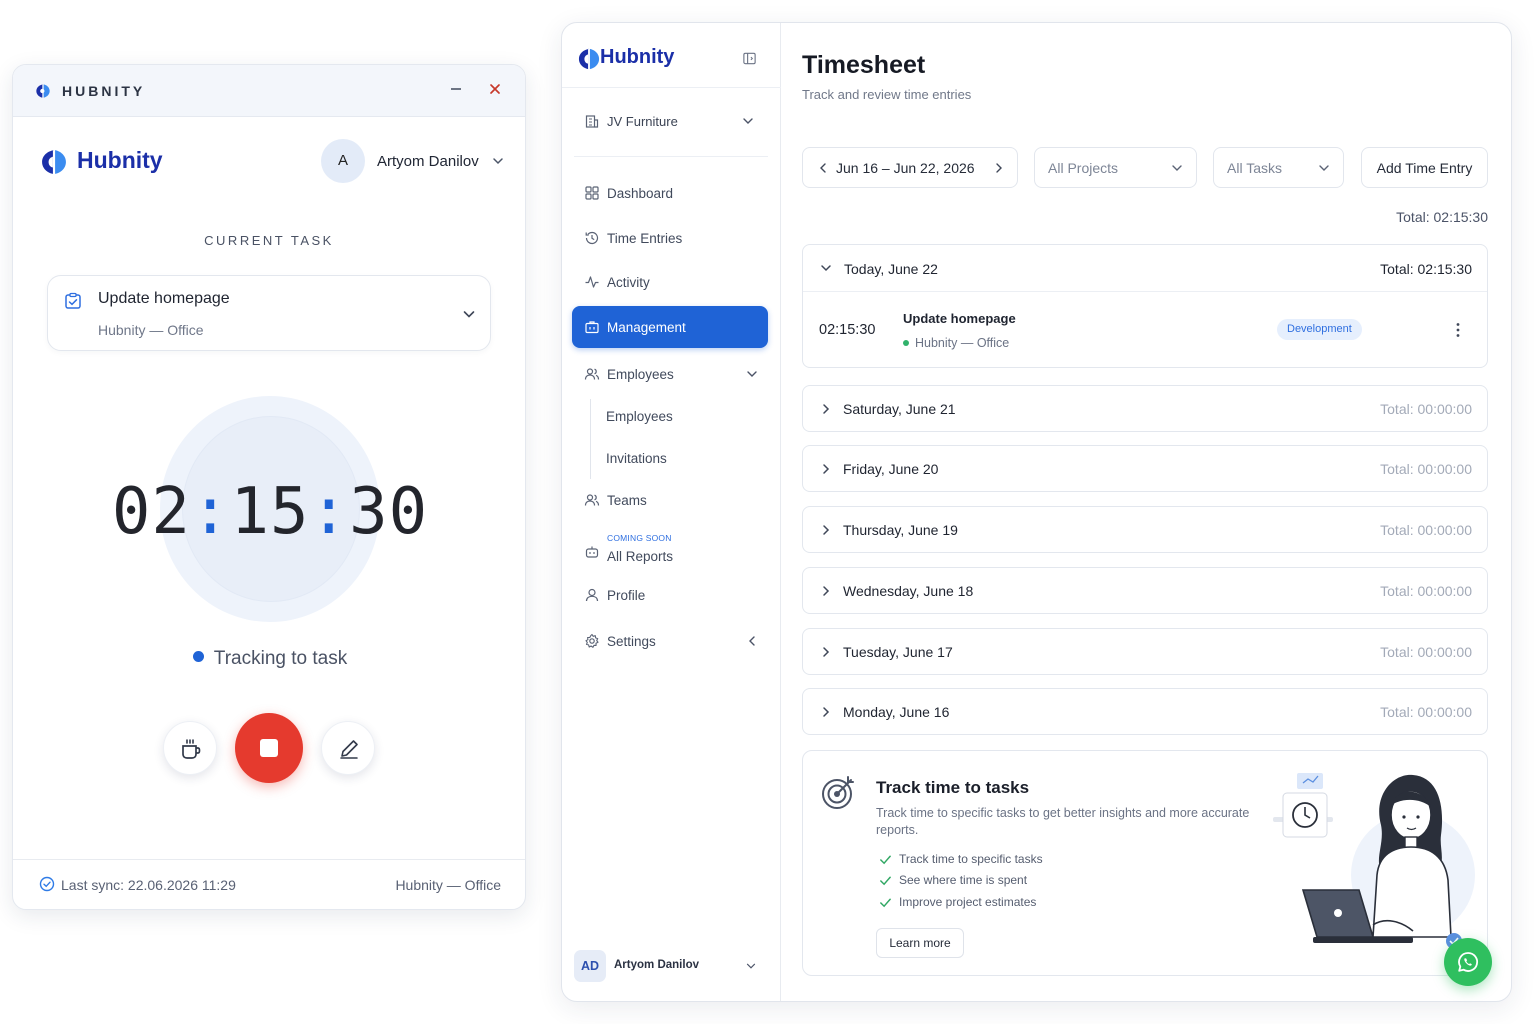 This screenshot has width=1536, height=1024. Describe the element at coordinates (495, 89) in the screenshot. I see `close-icon` at that location.